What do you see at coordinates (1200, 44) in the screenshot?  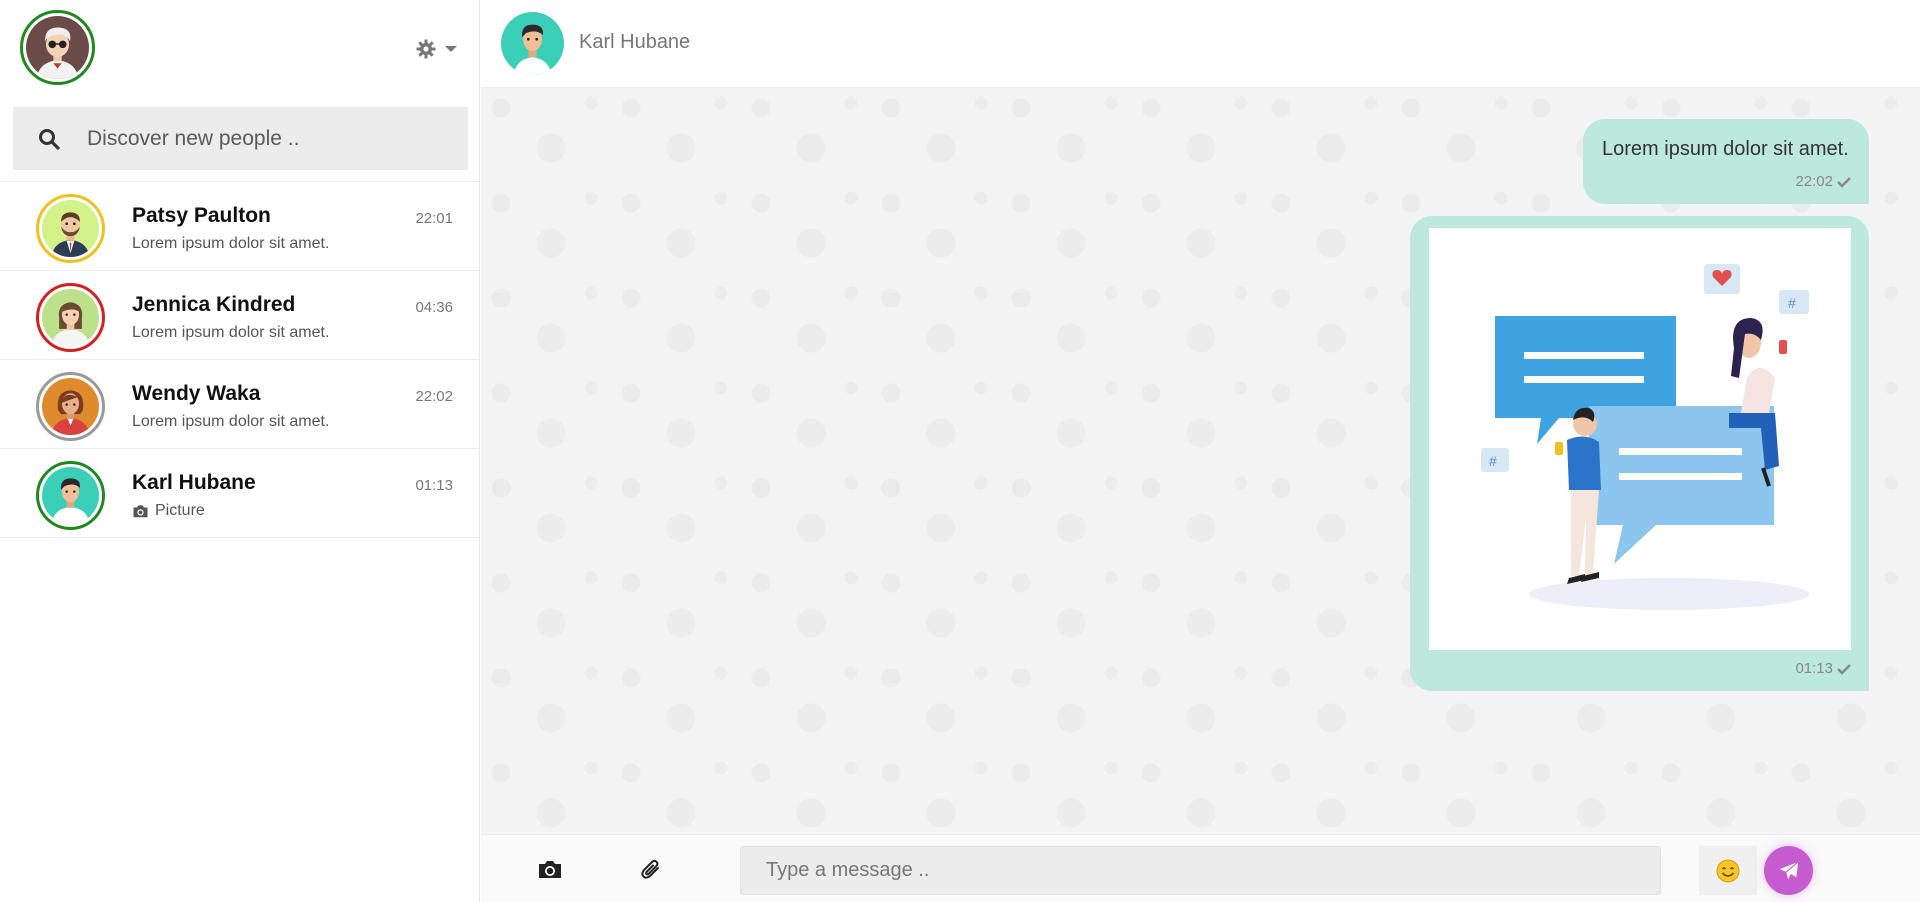 I see `chat-header: Karl Hubane` at bounding box center [1200, 44].